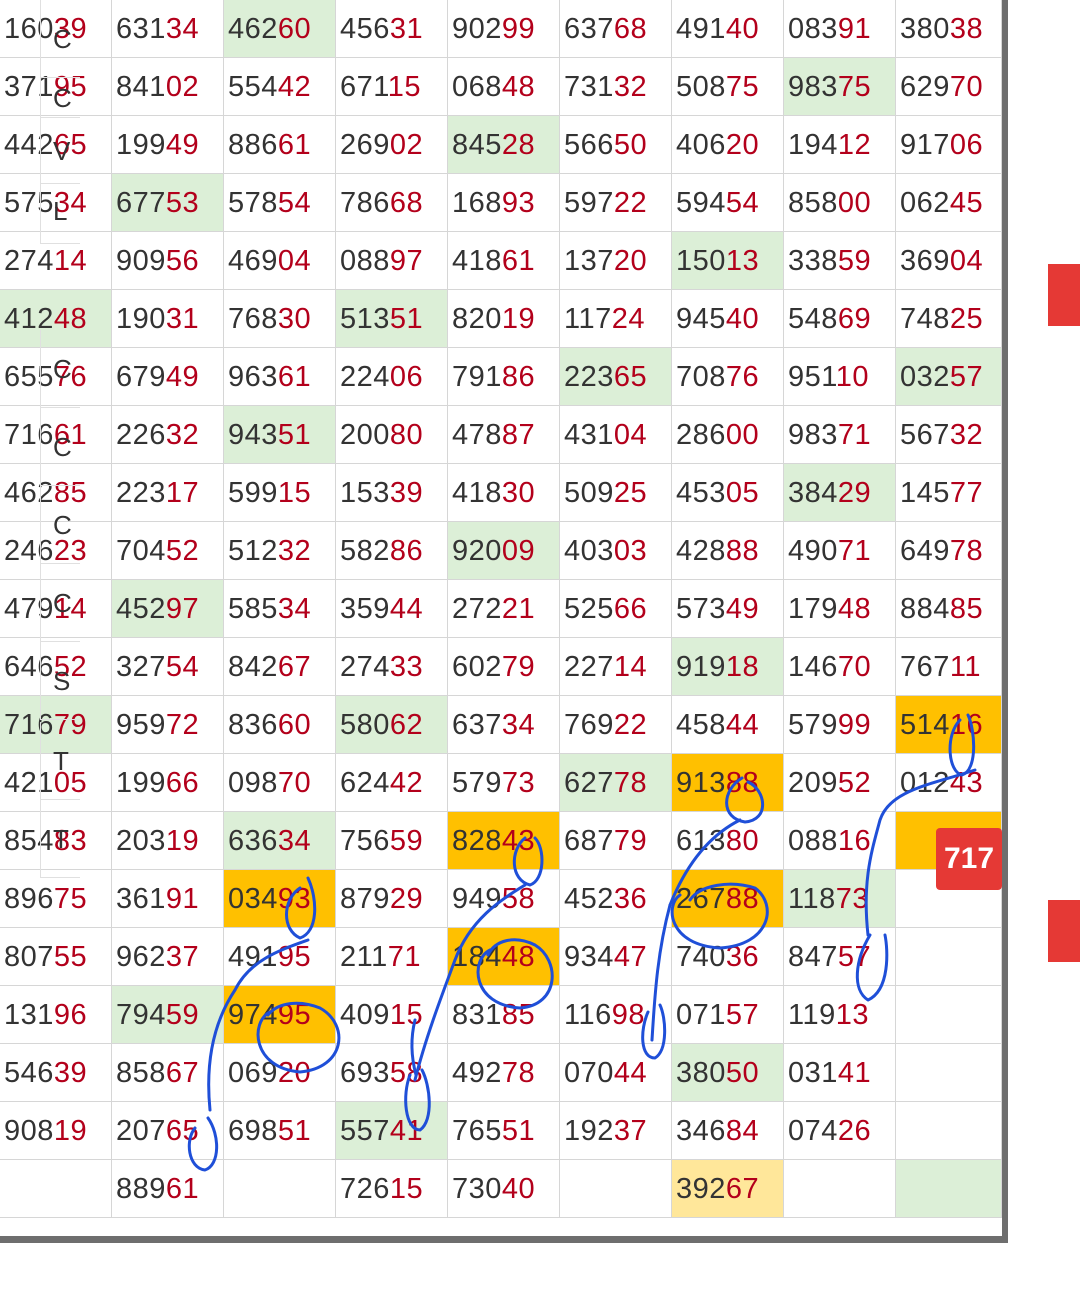 This screenshot has width=1080, height=1290. Describe the element at coordinates (280, 319) in the screenshot. I see `result-cell: 76830` at that location.